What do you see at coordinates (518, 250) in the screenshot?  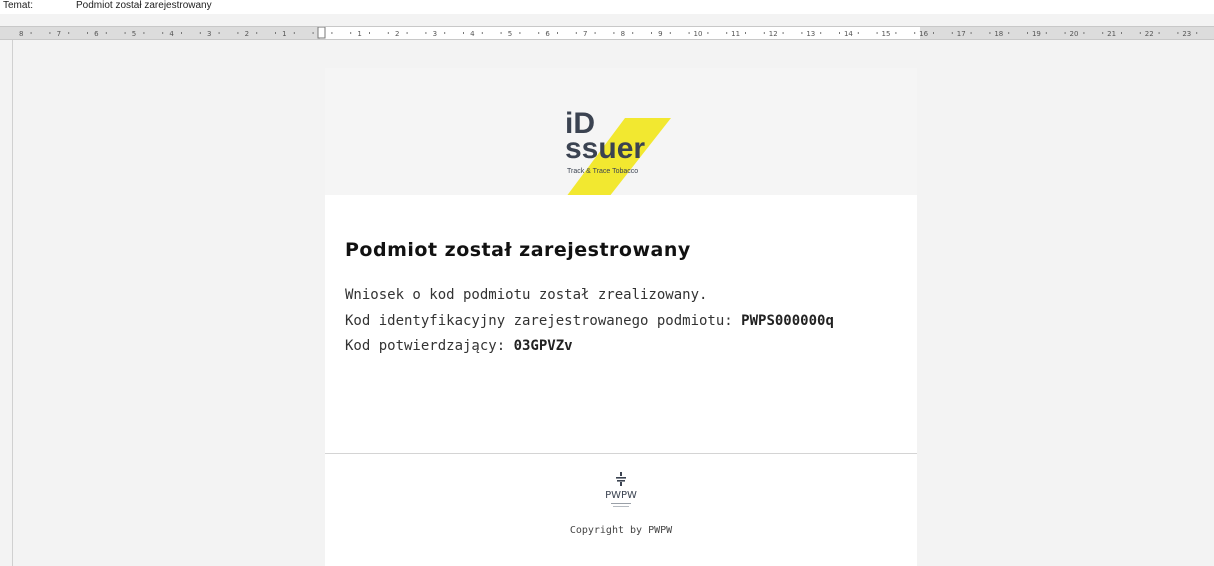 I see `message-title: Podmiot został zarejestrowany` at bounding box center [518, 250].